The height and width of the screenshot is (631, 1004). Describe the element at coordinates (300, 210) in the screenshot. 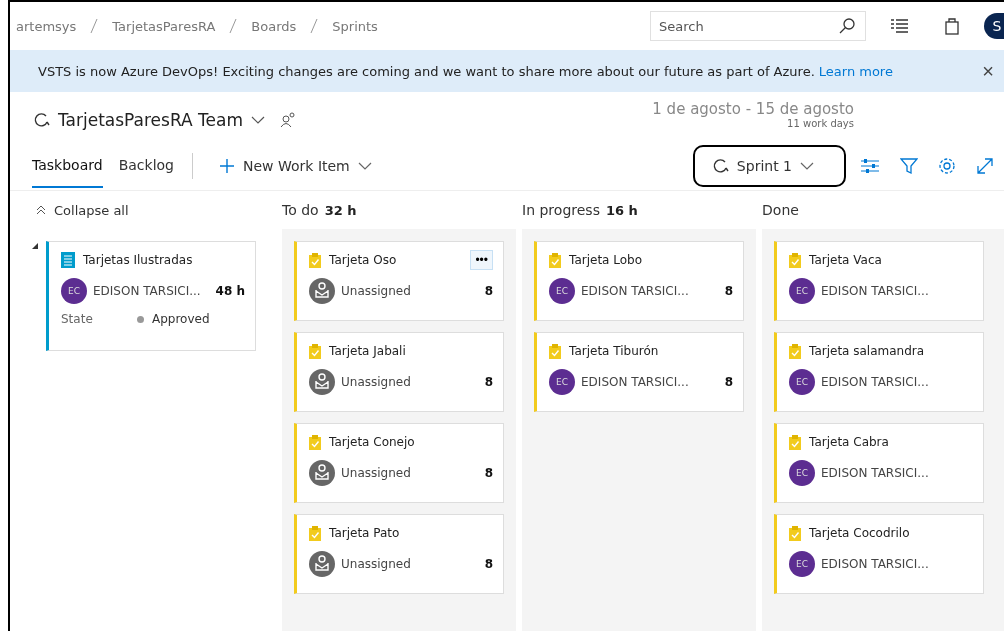

I see `column-title: To do` at that location.